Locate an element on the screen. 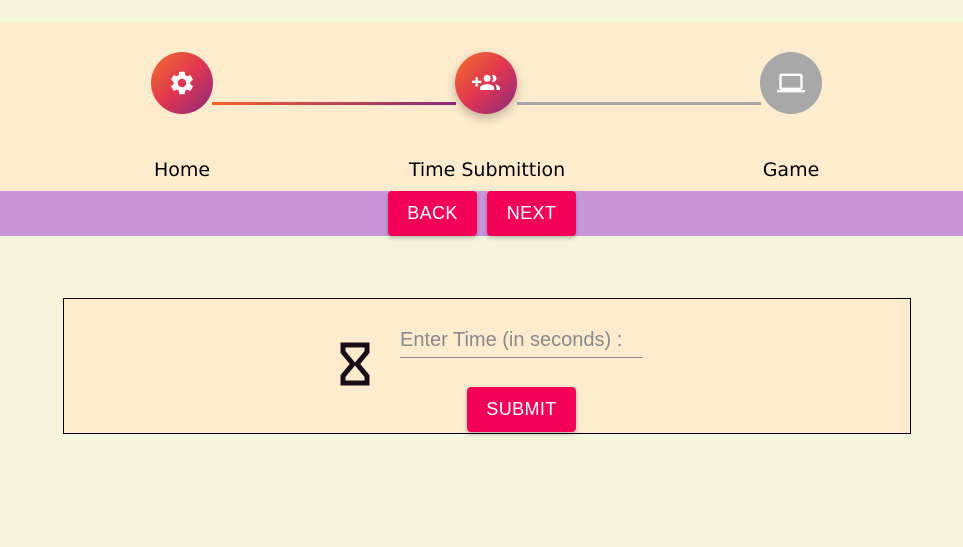  step-game is located at coordinates (791, 83).